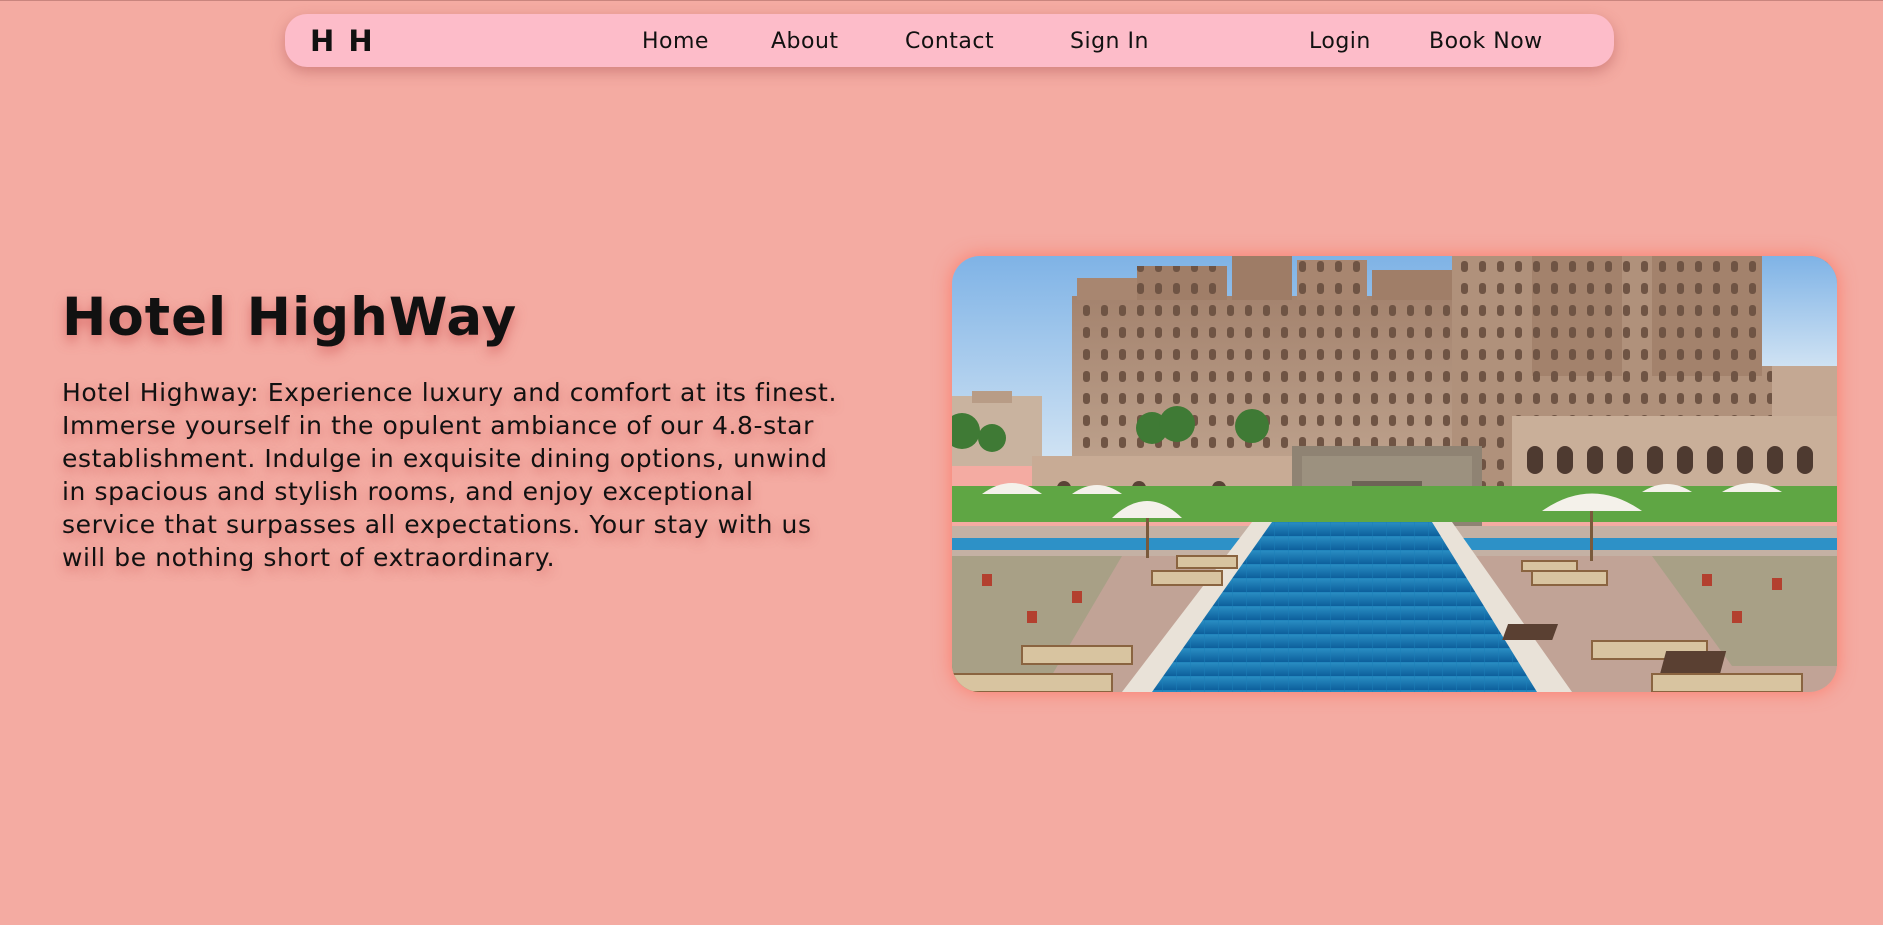  Describe the element at coordinates (342, 41) in the screenshot. I see `site-logo: H H` at that location.